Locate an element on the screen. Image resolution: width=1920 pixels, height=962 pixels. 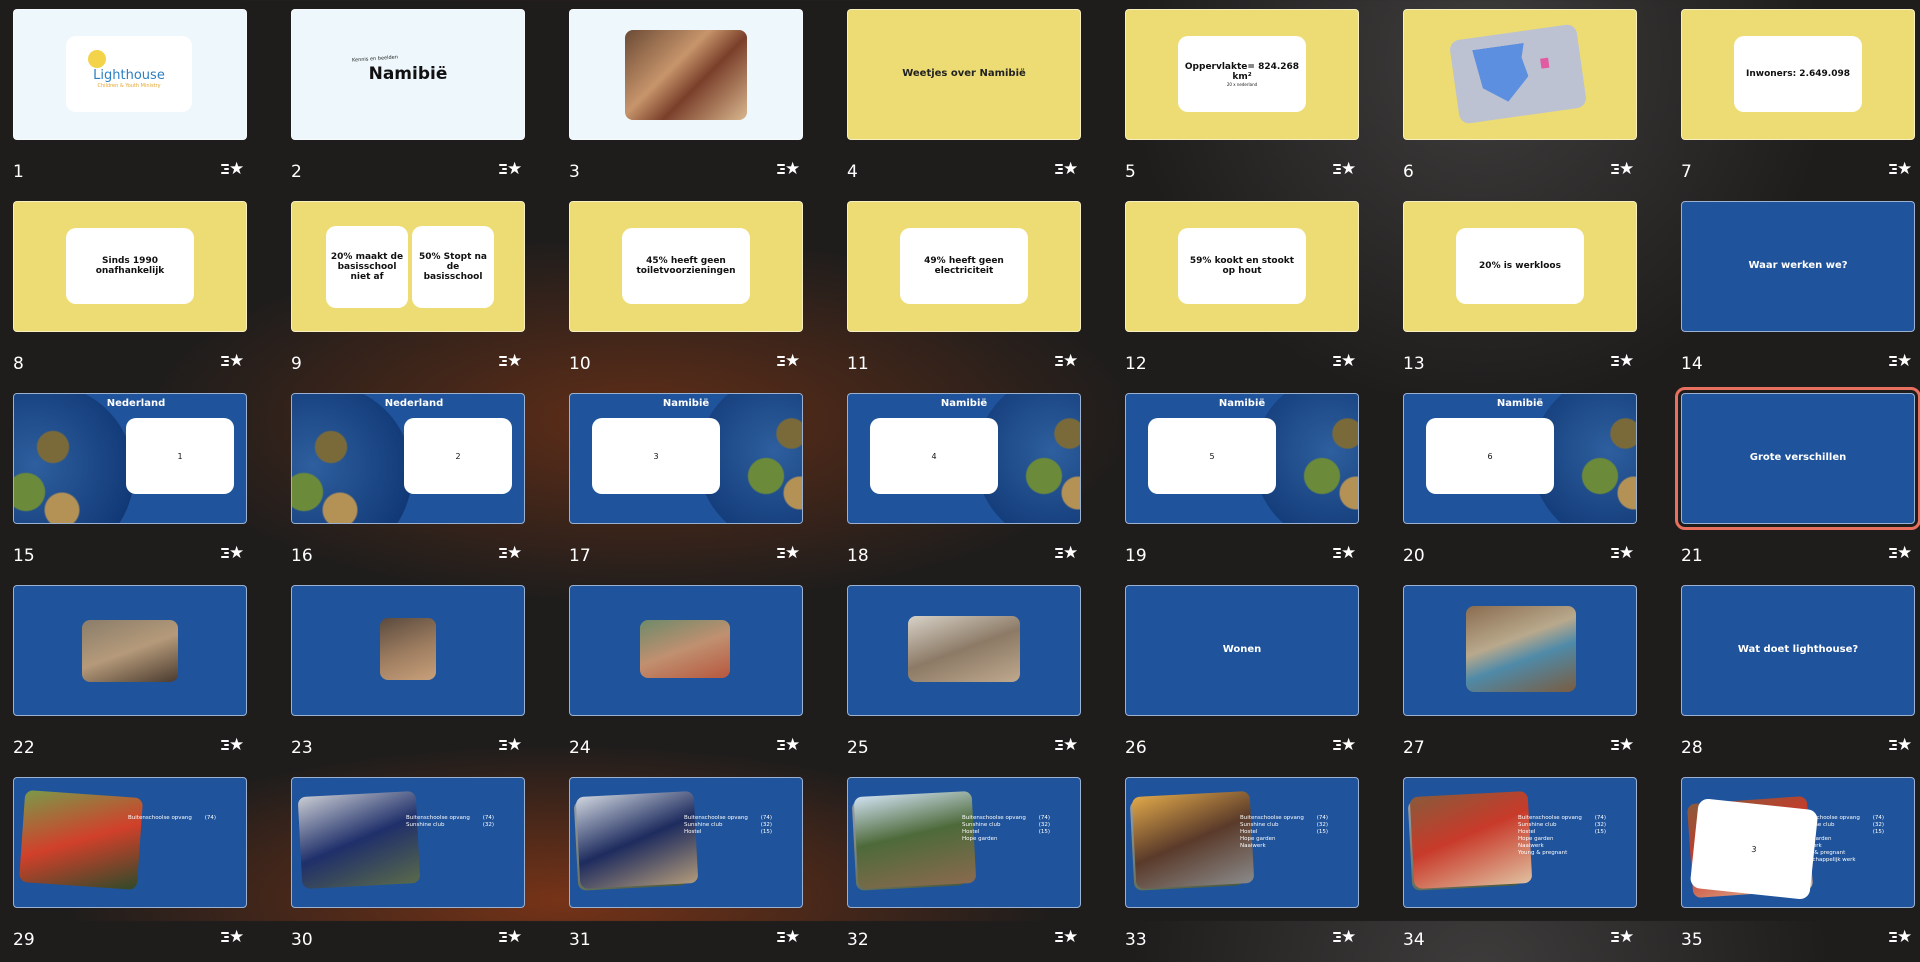
slide-thumbnail-26: Wonen 26 ★ is located at coordinates (1242, 677).